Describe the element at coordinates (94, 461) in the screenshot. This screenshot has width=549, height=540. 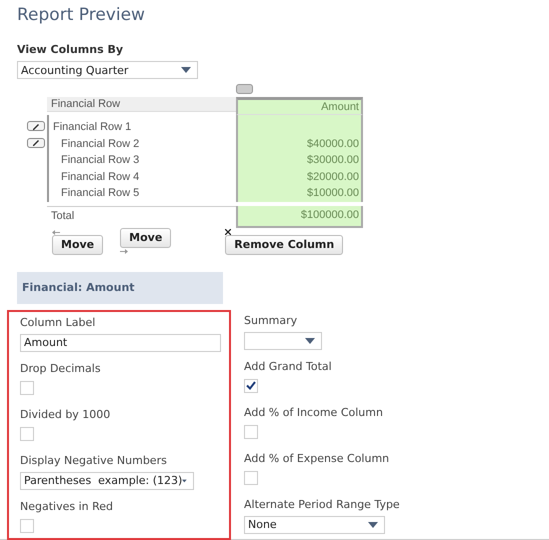
I see `field-label: Display Negative Numbers` at that location.